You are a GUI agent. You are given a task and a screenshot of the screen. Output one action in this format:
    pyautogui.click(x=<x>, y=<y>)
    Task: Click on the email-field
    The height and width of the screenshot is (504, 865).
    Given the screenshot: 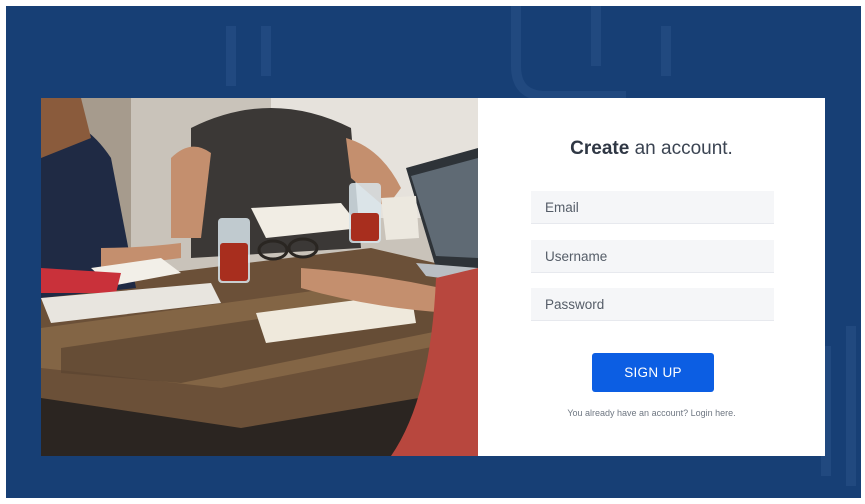 What is the action you would take?
    pyautogui.click(x=652, y=207)
    